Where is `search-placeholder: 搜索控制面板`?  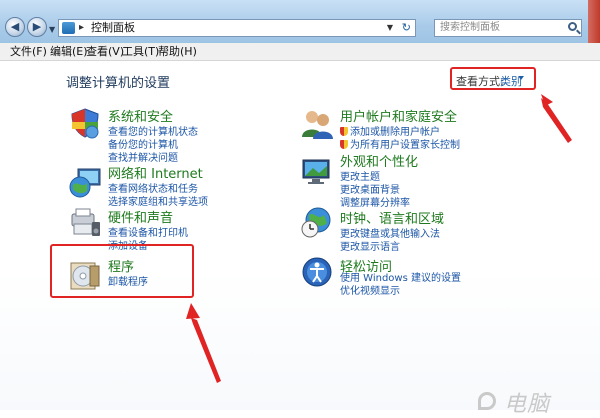 search-placeholder: 搜索控制面板 is located at coordinates (470, 27).